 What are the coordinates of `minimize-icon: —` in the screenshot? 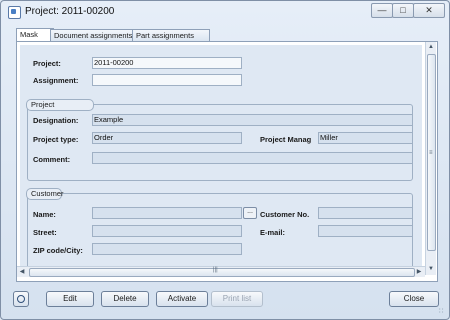 It's located at (382, 10).